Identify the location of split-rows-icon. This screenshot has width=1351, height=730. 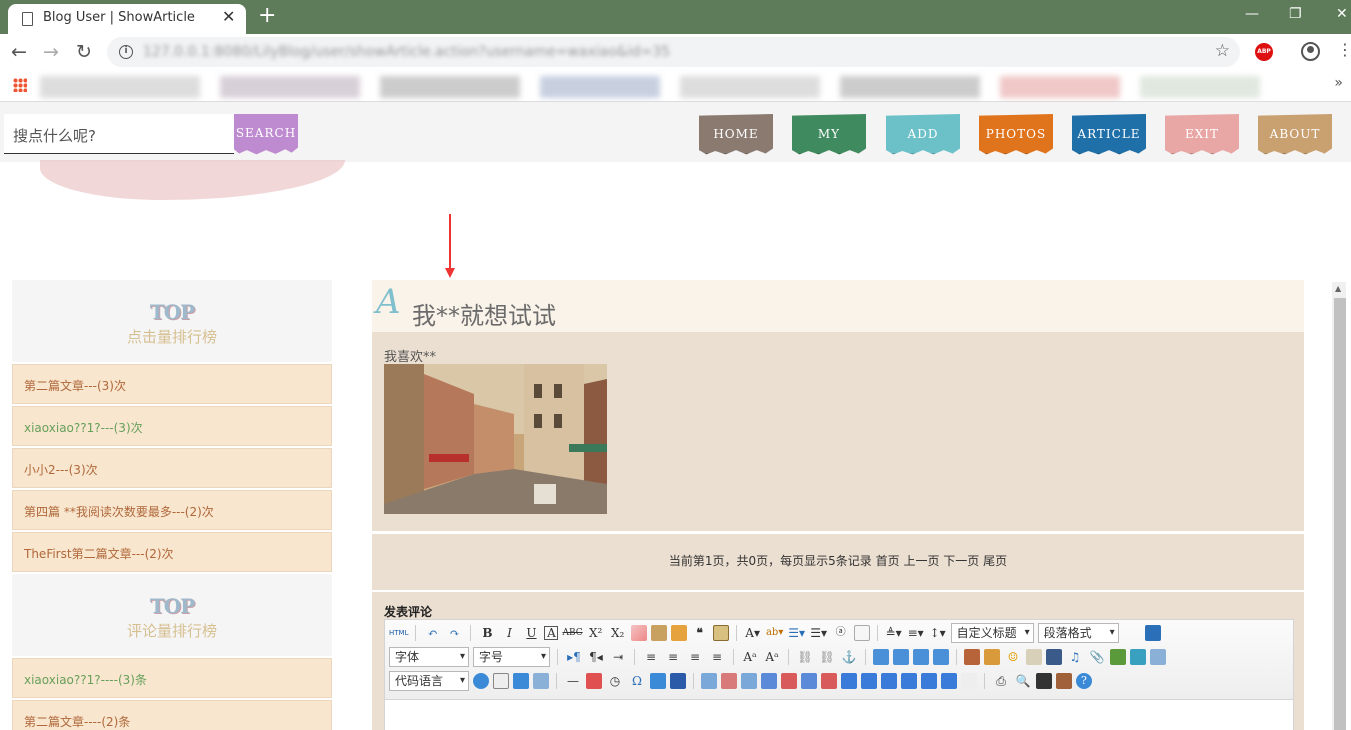
(929, 681).